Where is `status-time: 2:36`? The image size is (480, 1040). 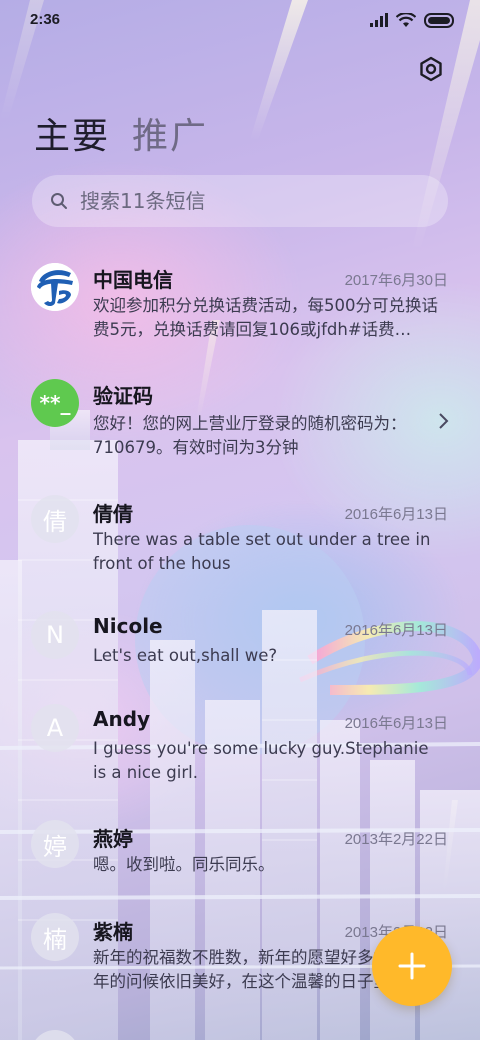 status-time: 2:36 is located at coordinates (45, 19).